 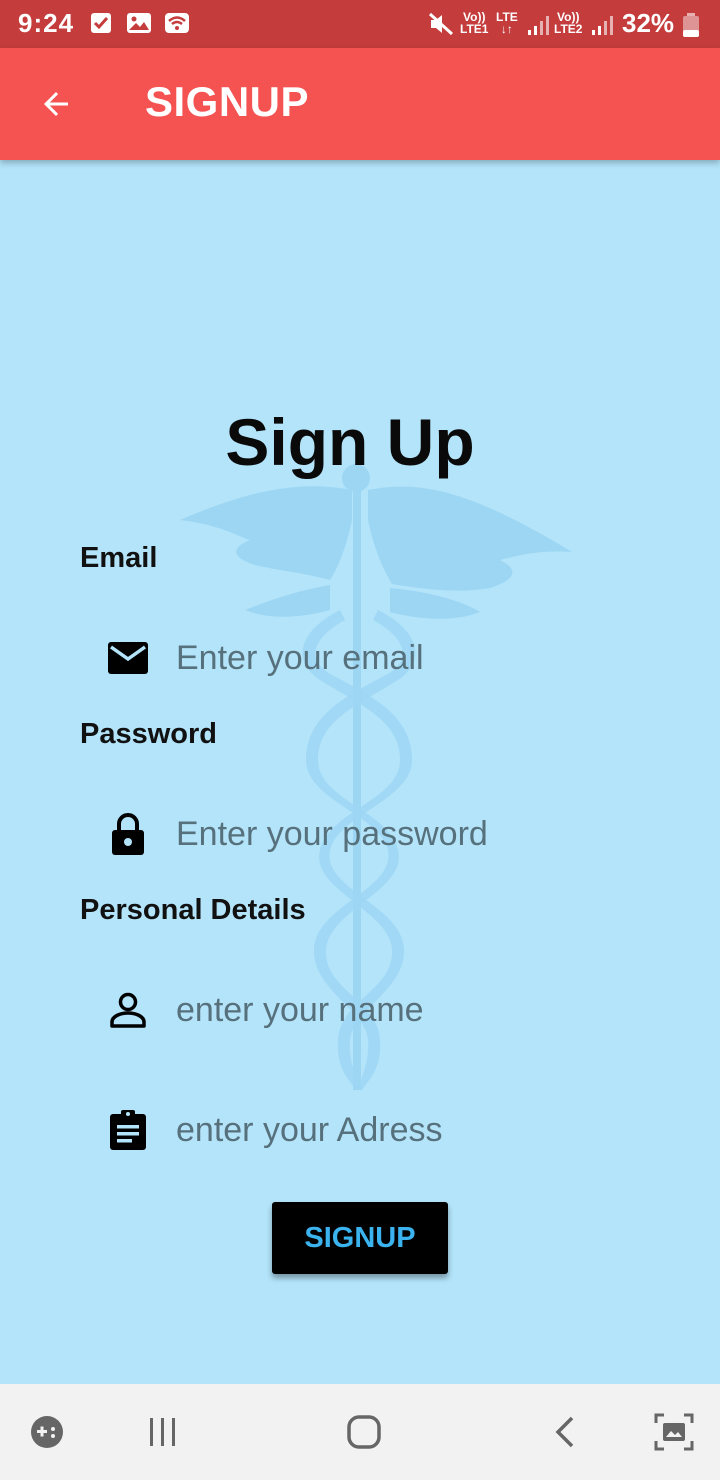 What do you see at coordinates (568, 29) in the screenshot?
I see `sim2-label-bottom: LTE2` at bounding box center [568, 29].